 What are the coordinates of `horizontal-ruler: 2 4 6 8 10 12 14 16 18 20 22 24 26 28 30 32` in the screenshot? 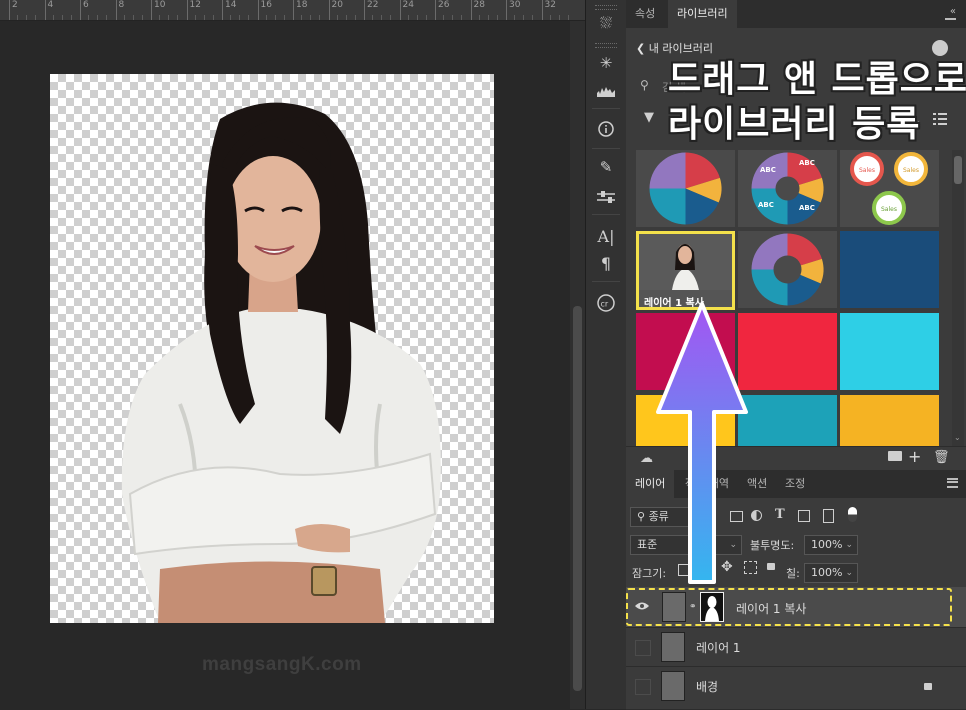 It's located at (292, 10).